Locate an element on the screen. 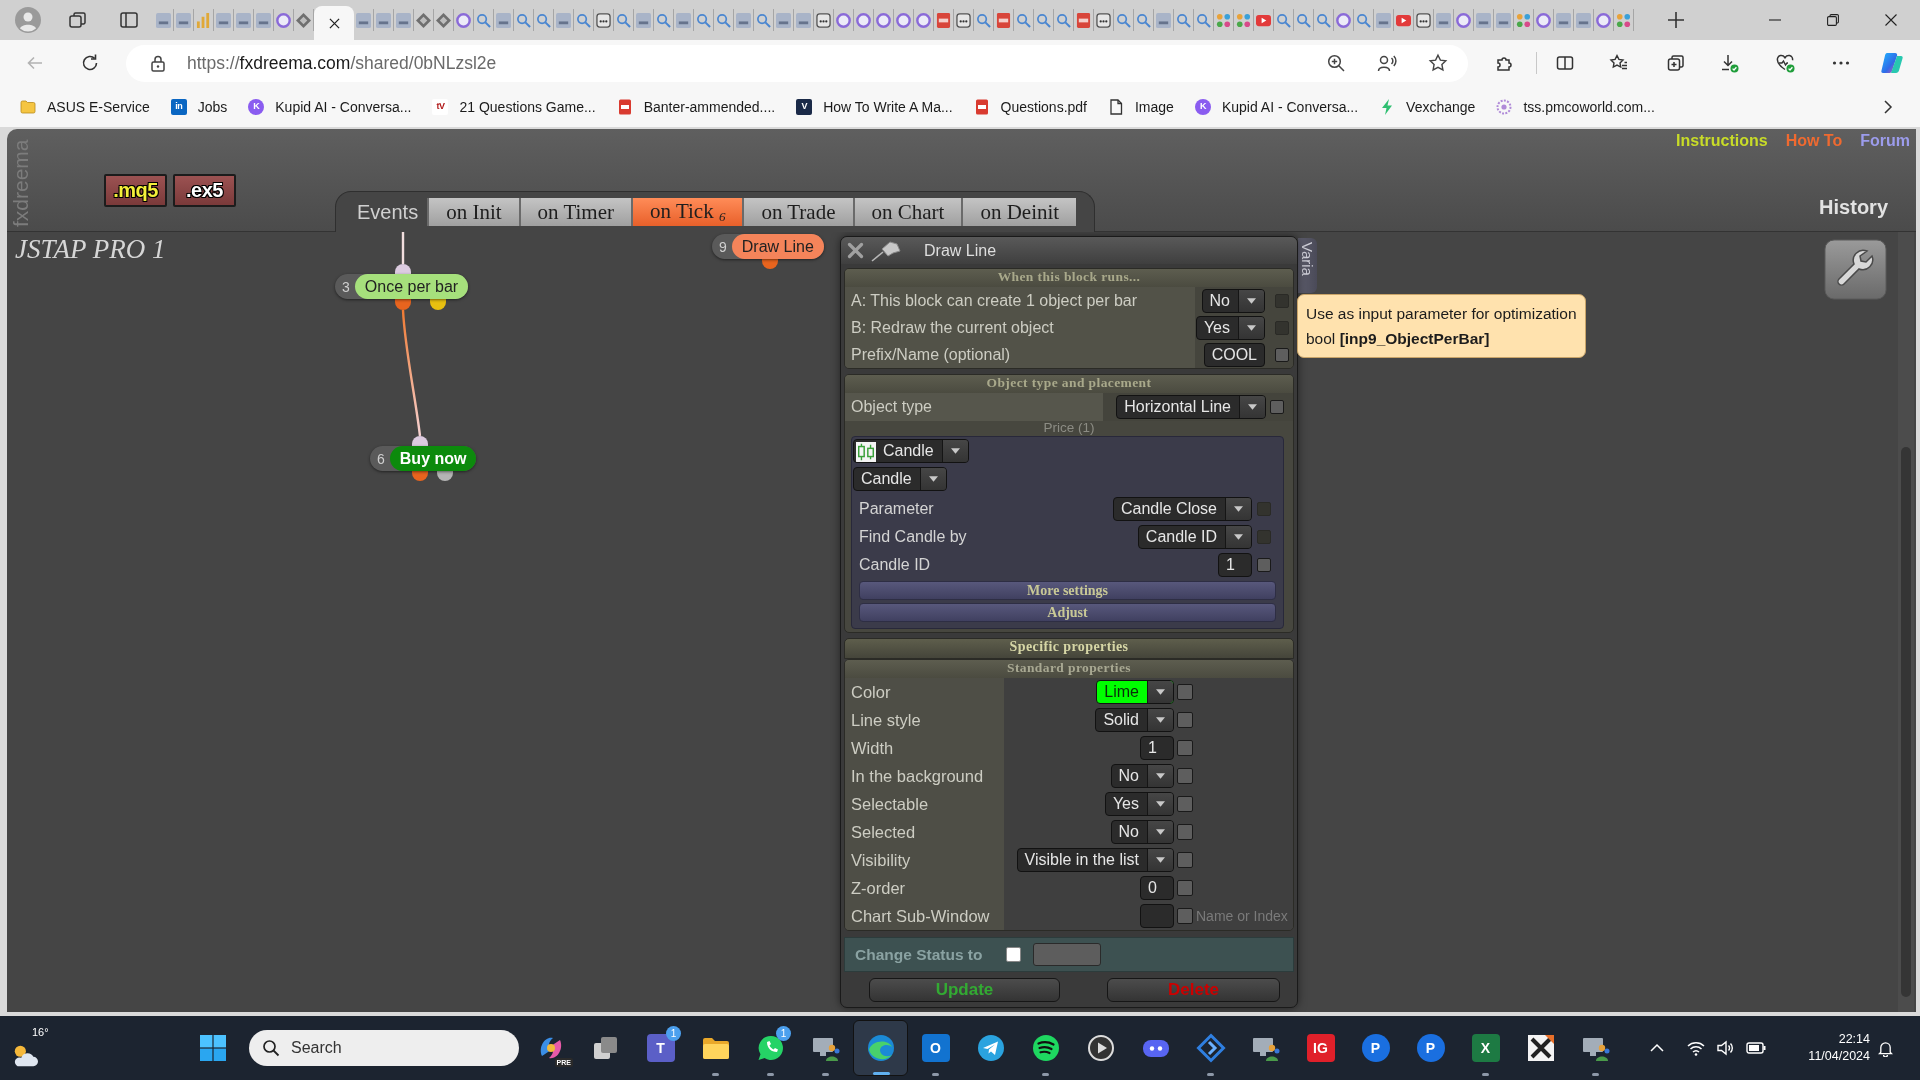 The height and width of the screenshot is (1080, 1920). workspaces-icon is located at coordinates (78, 20).